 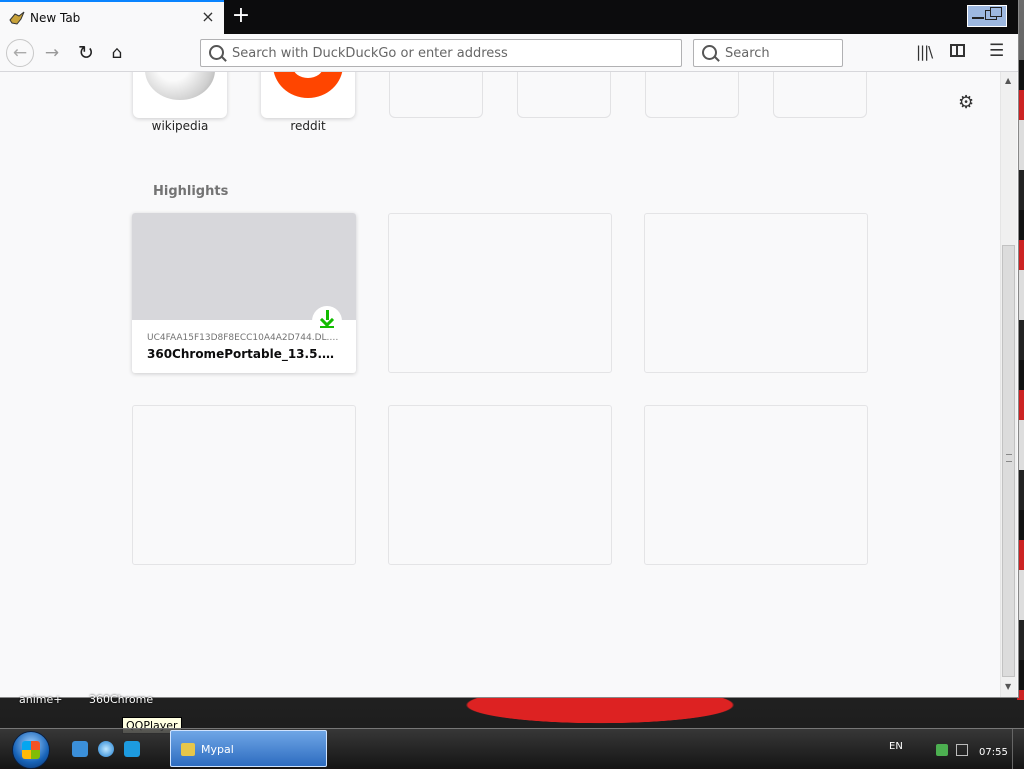 I want to click on scrollbar-thumb, so click(x=1008, y=461).